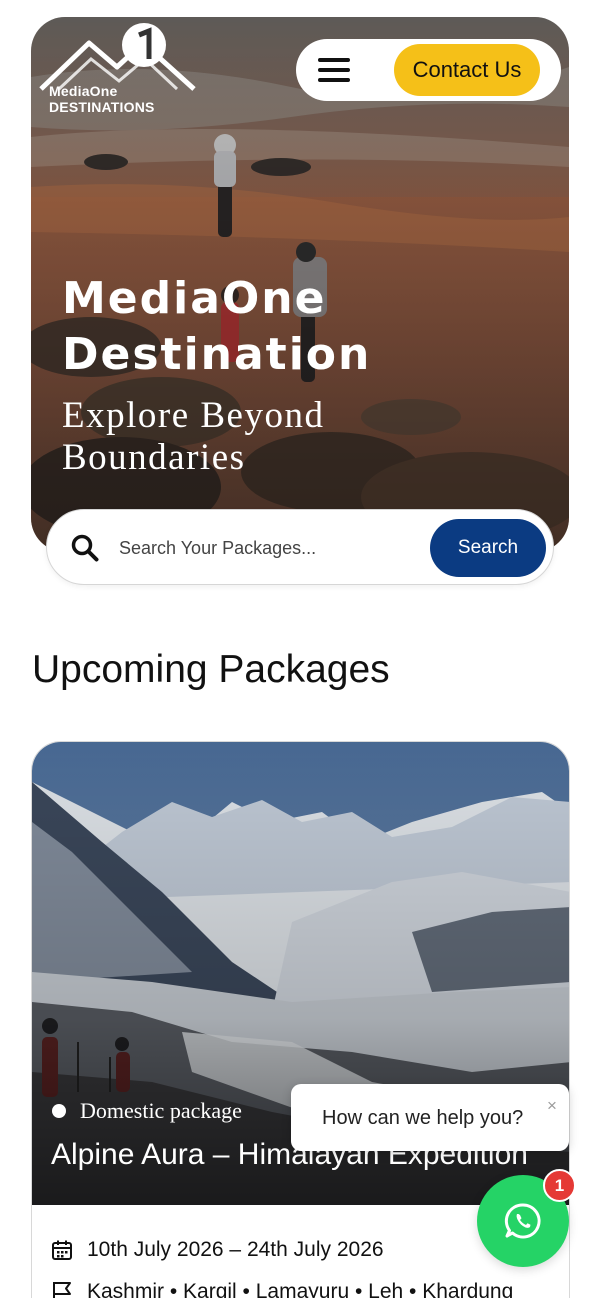  Describe the element at coordinates (522, 1221) in the screenshot. I see `whatsapp-icon` at that location.